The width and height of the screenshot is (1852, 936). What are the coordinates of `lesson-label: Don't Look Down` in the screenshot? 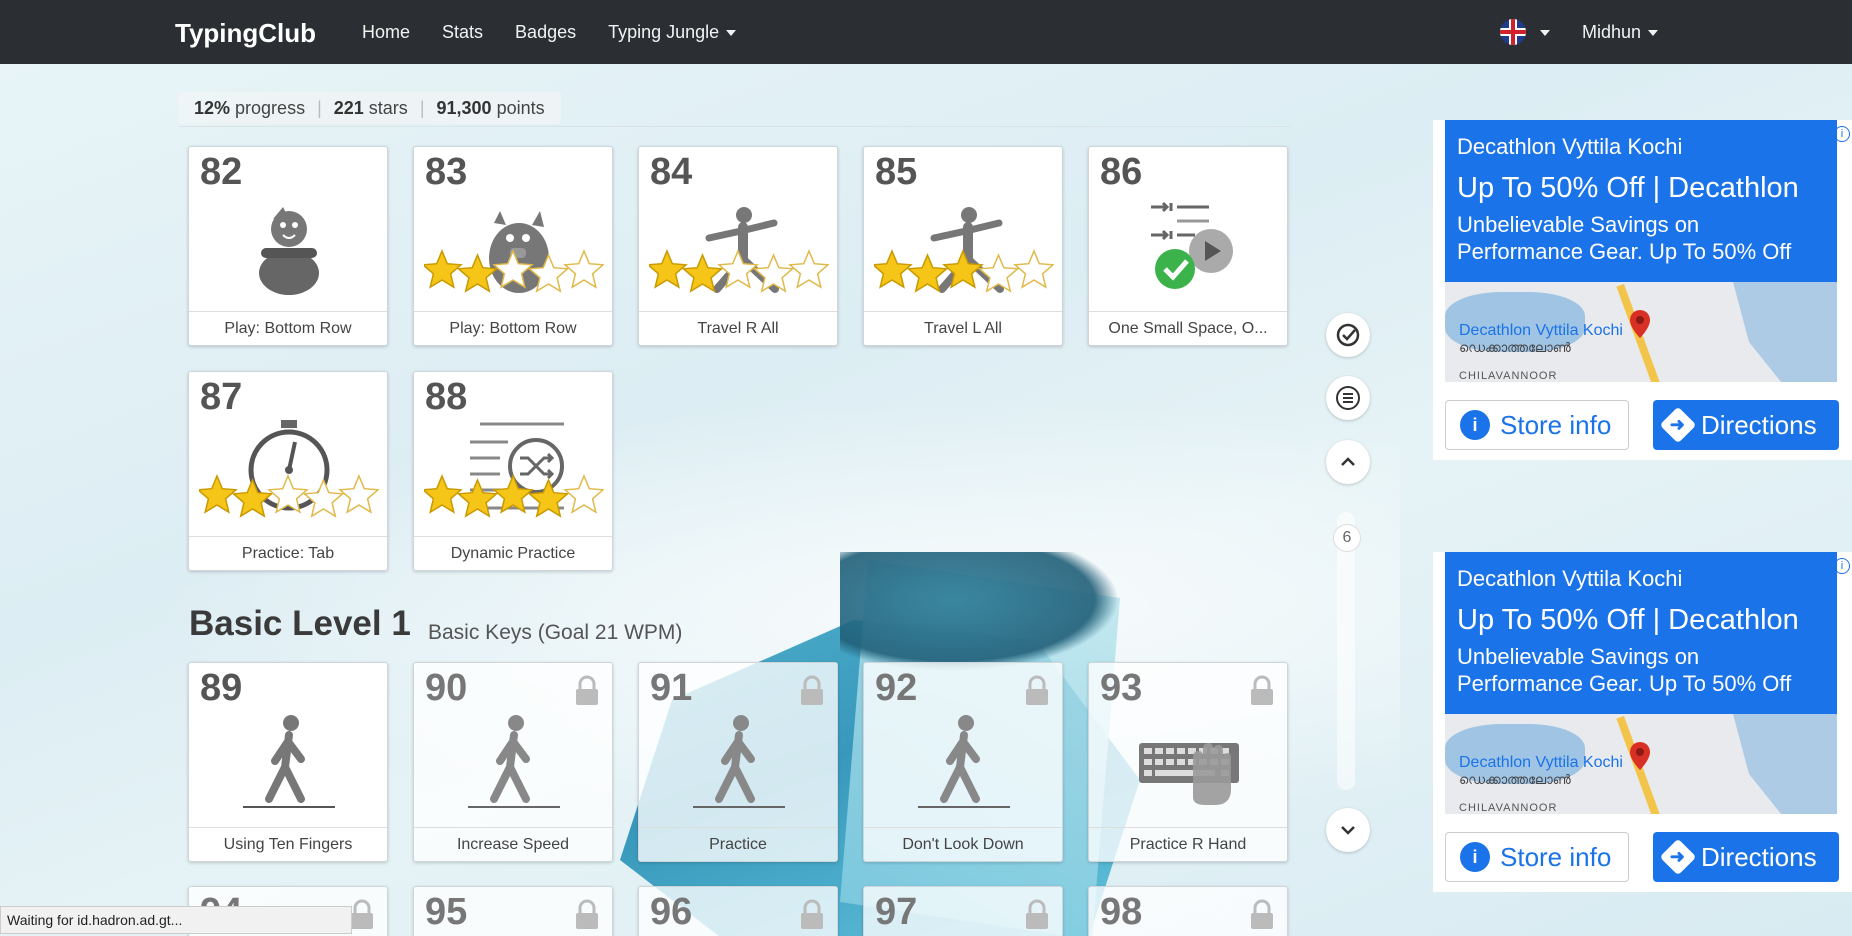 It's located at (963, 844).